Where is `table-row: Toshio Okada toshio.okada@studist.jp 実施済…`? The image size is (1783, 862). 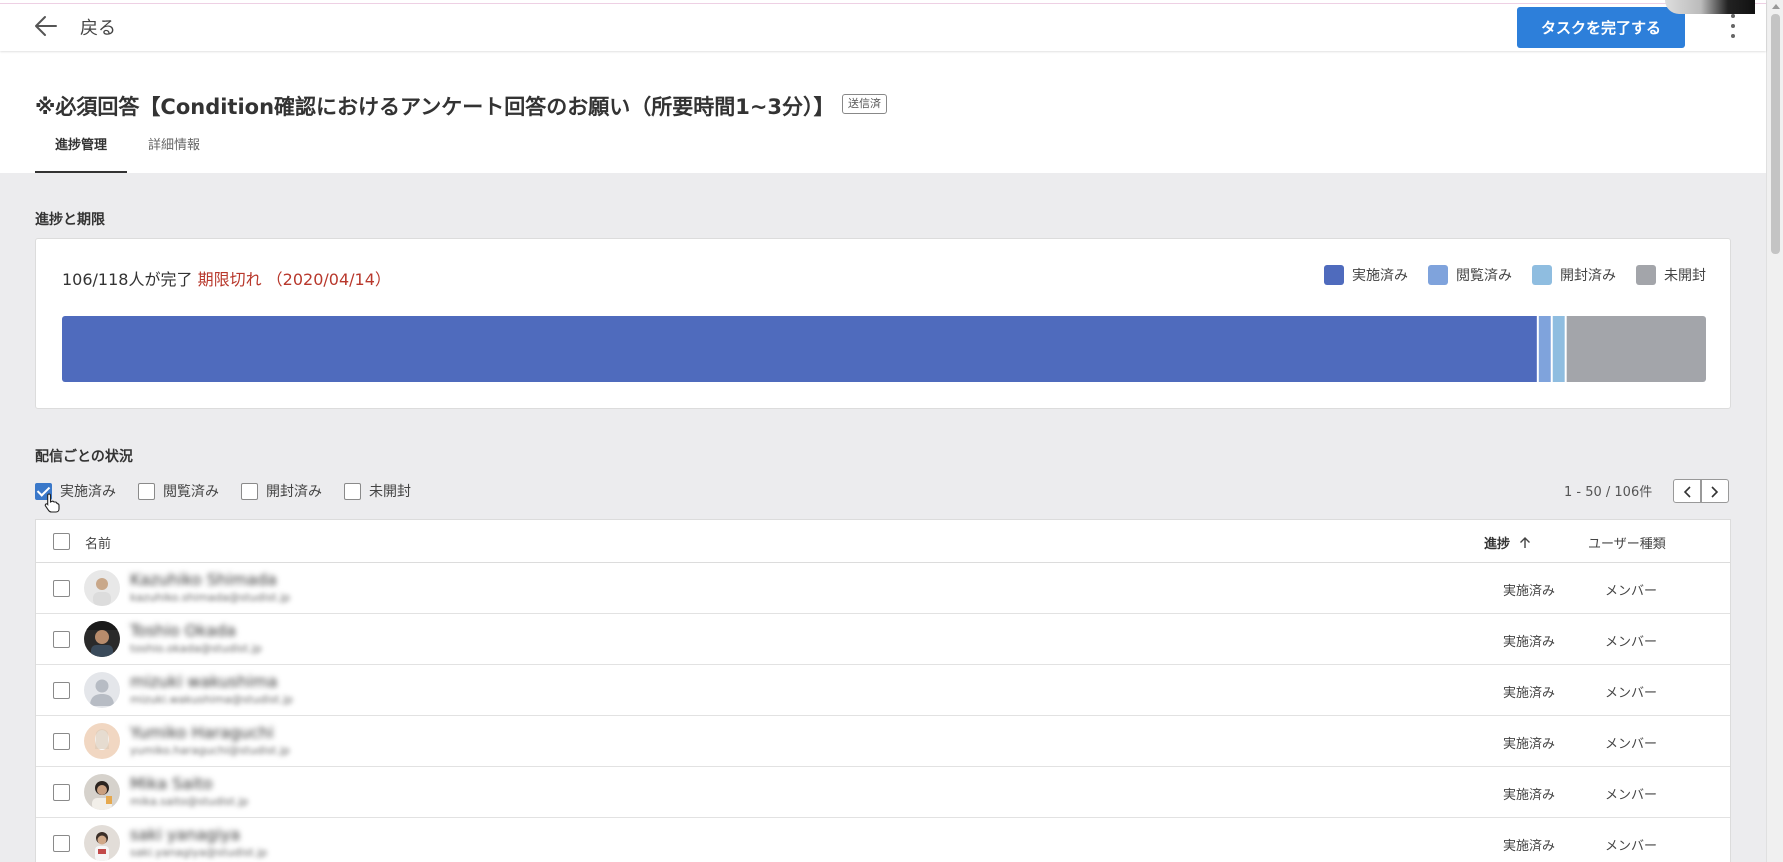
table-row: Toshio Okada toshio.okada@studist.jp 実施済… is located at coordinates (883, 639).